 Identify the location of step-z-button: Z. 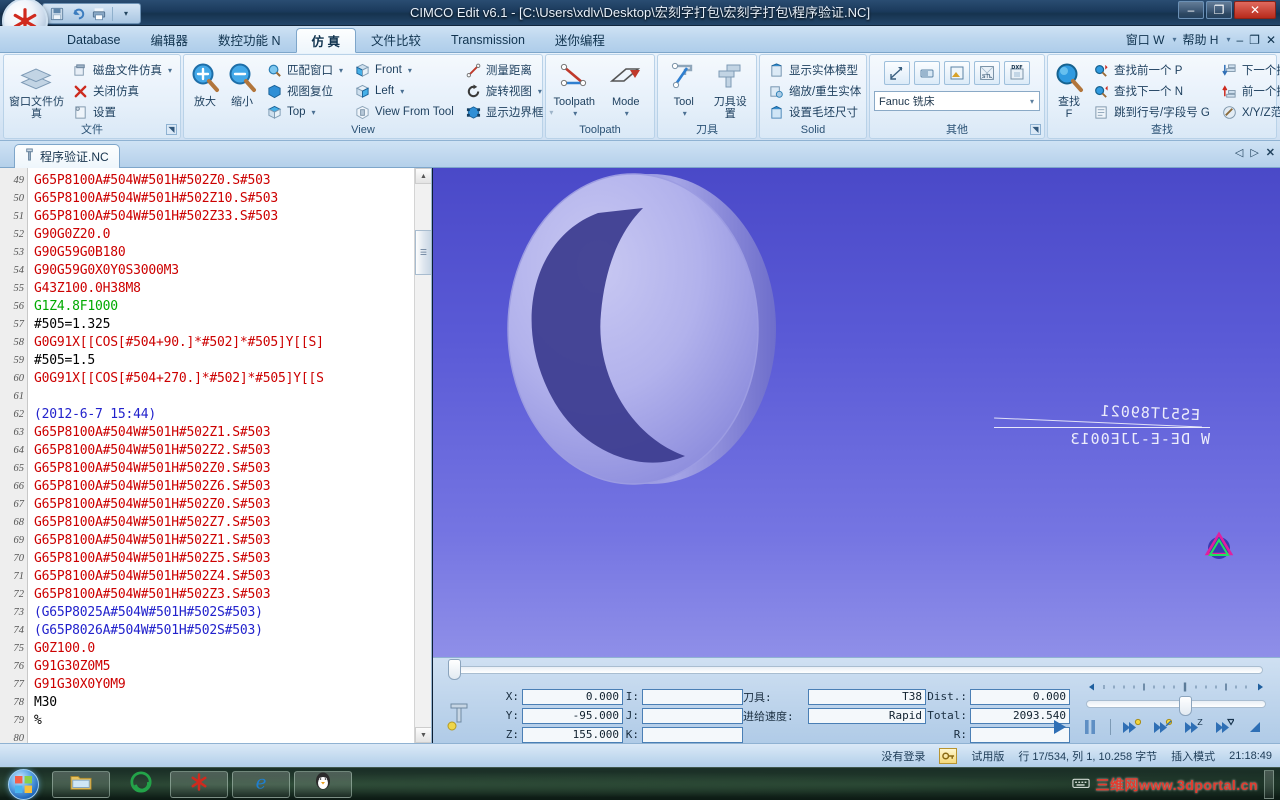
(1193, 727).